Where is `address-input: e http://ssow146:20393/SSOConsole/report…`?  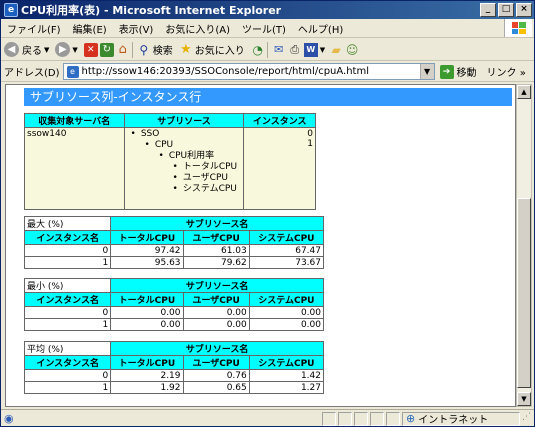
address-input: e http://ssow146:20393/SSOConsole/report… is located at coordinates (248, 71).